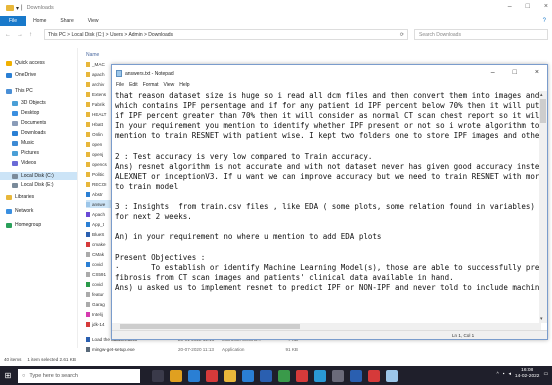  What do you see at coordinates (210, 326) in the screenshot?
I see `horizontal-scroll-thumb` at bounding box center [210, 326].